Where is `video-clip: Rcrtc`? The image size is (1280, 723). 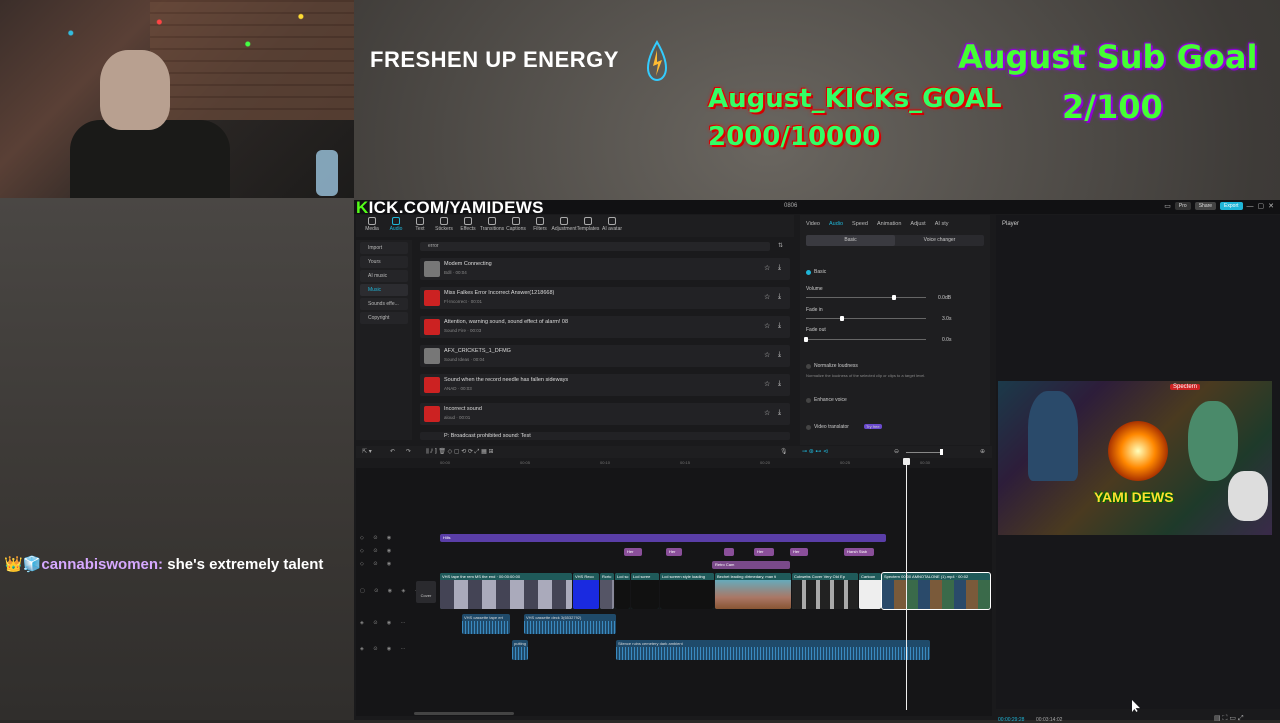
video-clip: Rcrtc is located at coordinates (607, 591).